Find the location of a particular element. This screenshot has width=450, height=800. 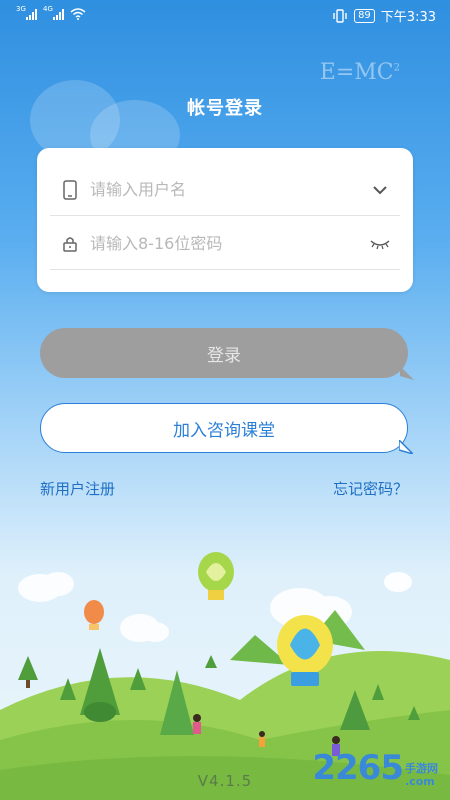

signal-icon: 3G is located at coordinates (26, 12).